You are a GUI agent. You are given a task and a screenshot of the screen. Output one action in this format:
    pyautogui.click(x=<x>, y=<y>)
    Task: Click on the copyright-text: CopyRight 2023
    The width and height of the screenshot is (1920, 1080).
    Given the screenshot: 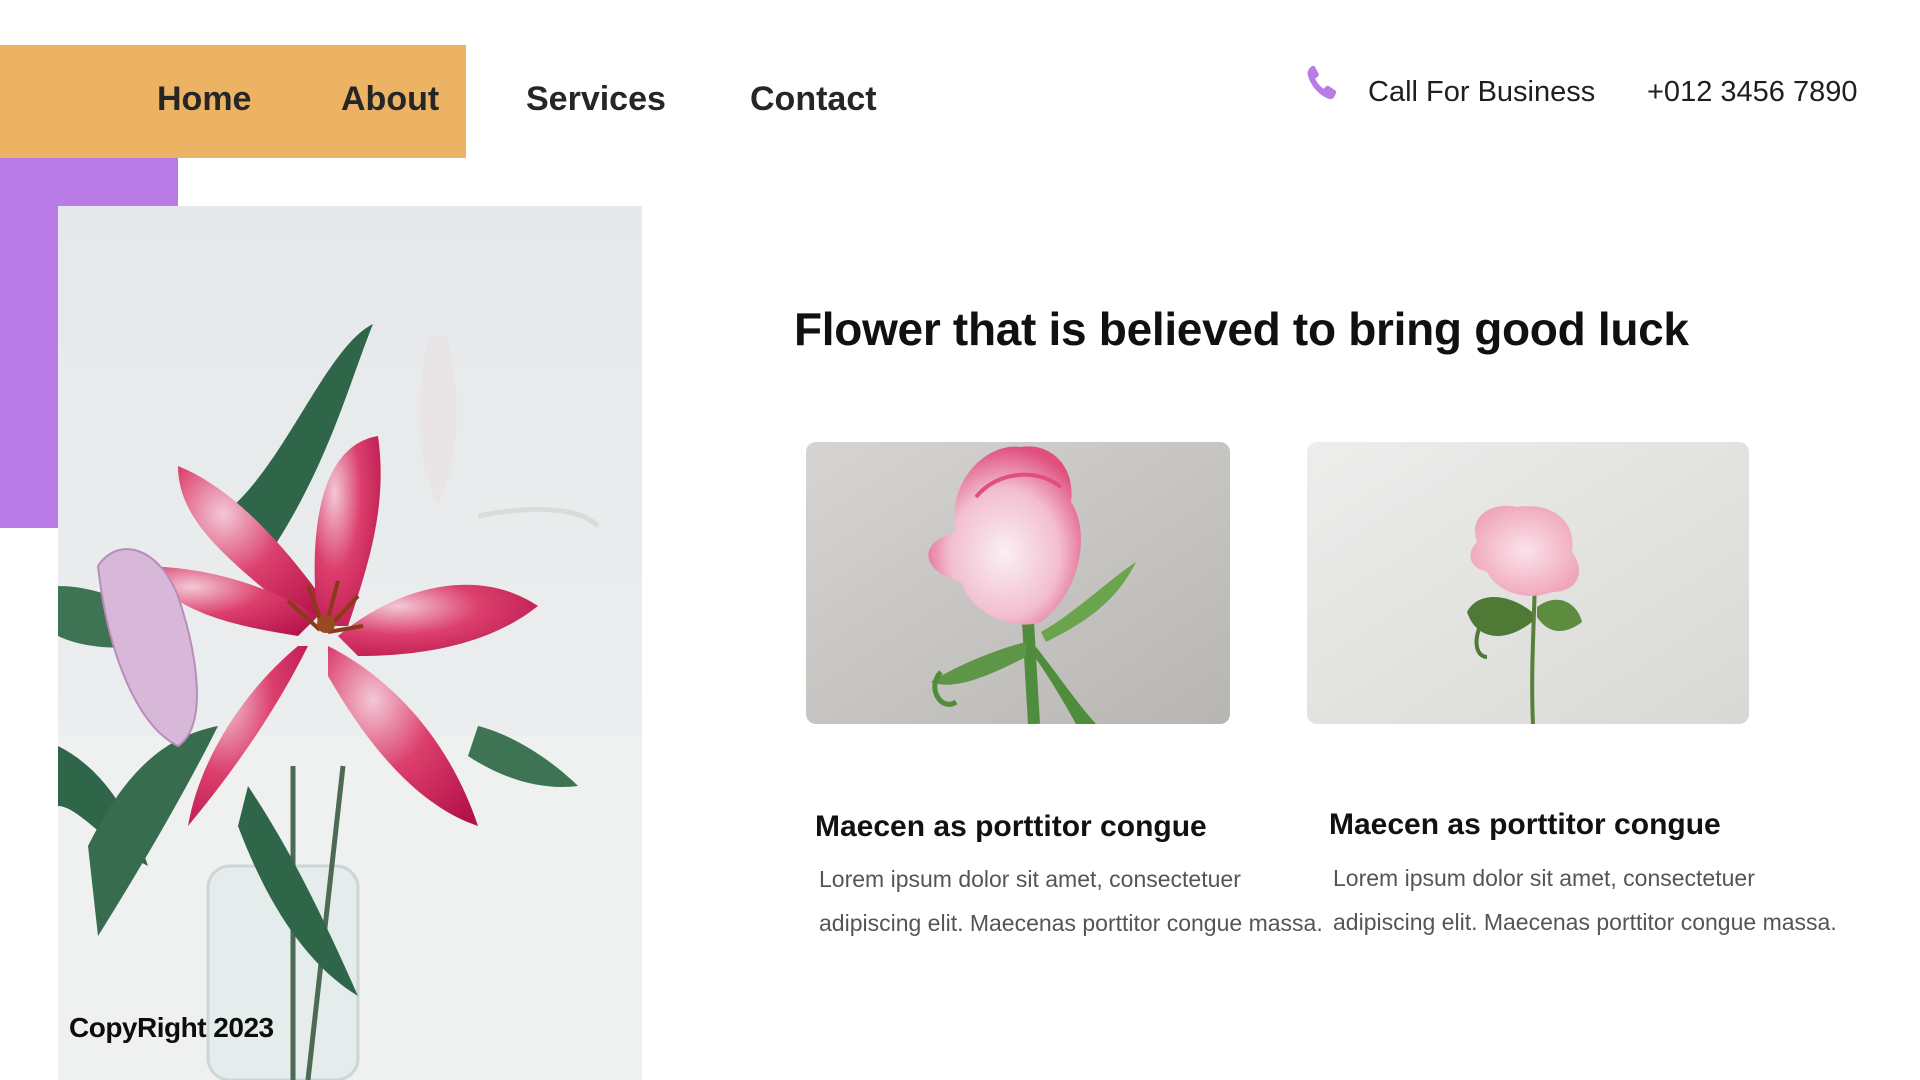 What is the action you would take?
    pyautogui.click(x=171, y=1027)
    